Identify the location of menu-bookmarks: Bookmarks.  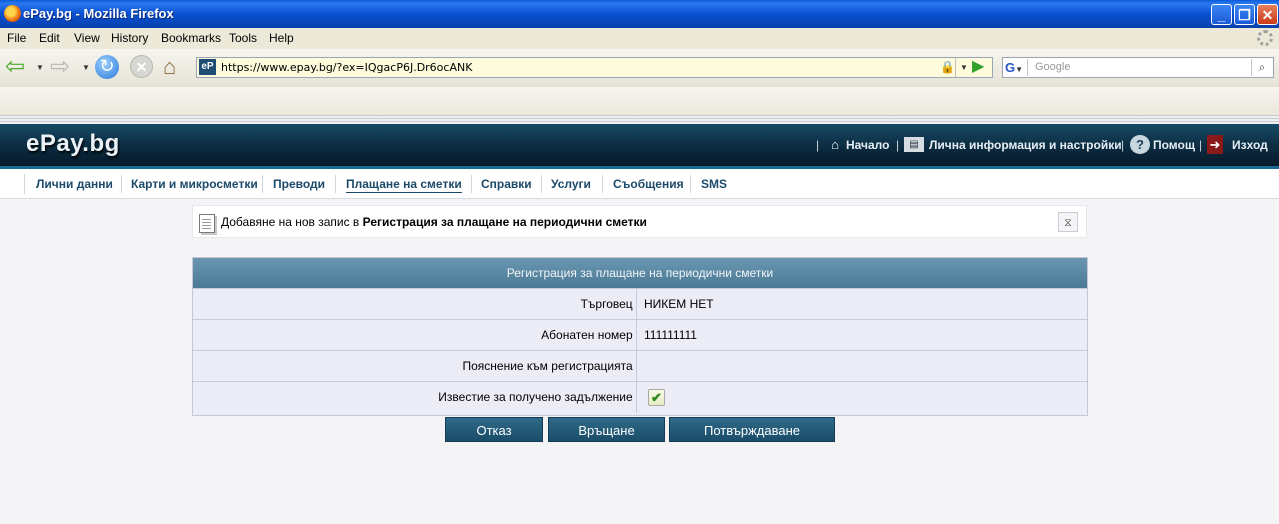
(191, 38).